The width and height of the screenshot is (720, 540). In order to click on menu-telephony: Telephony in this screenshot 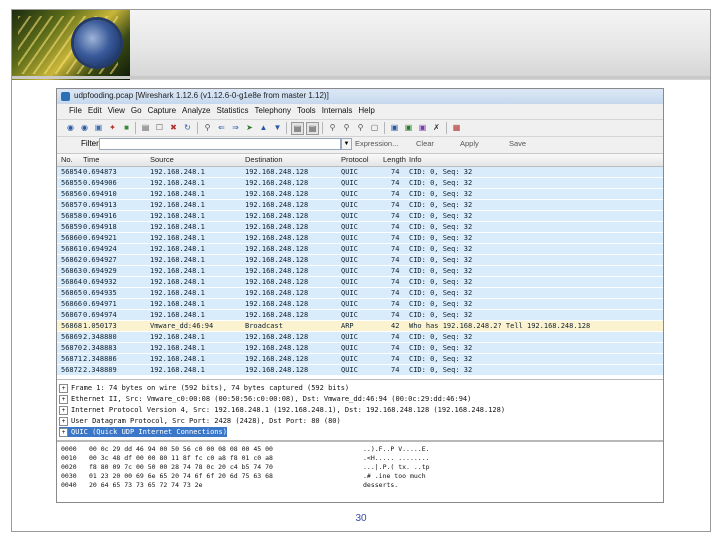, I will do `click(273, 111)`.